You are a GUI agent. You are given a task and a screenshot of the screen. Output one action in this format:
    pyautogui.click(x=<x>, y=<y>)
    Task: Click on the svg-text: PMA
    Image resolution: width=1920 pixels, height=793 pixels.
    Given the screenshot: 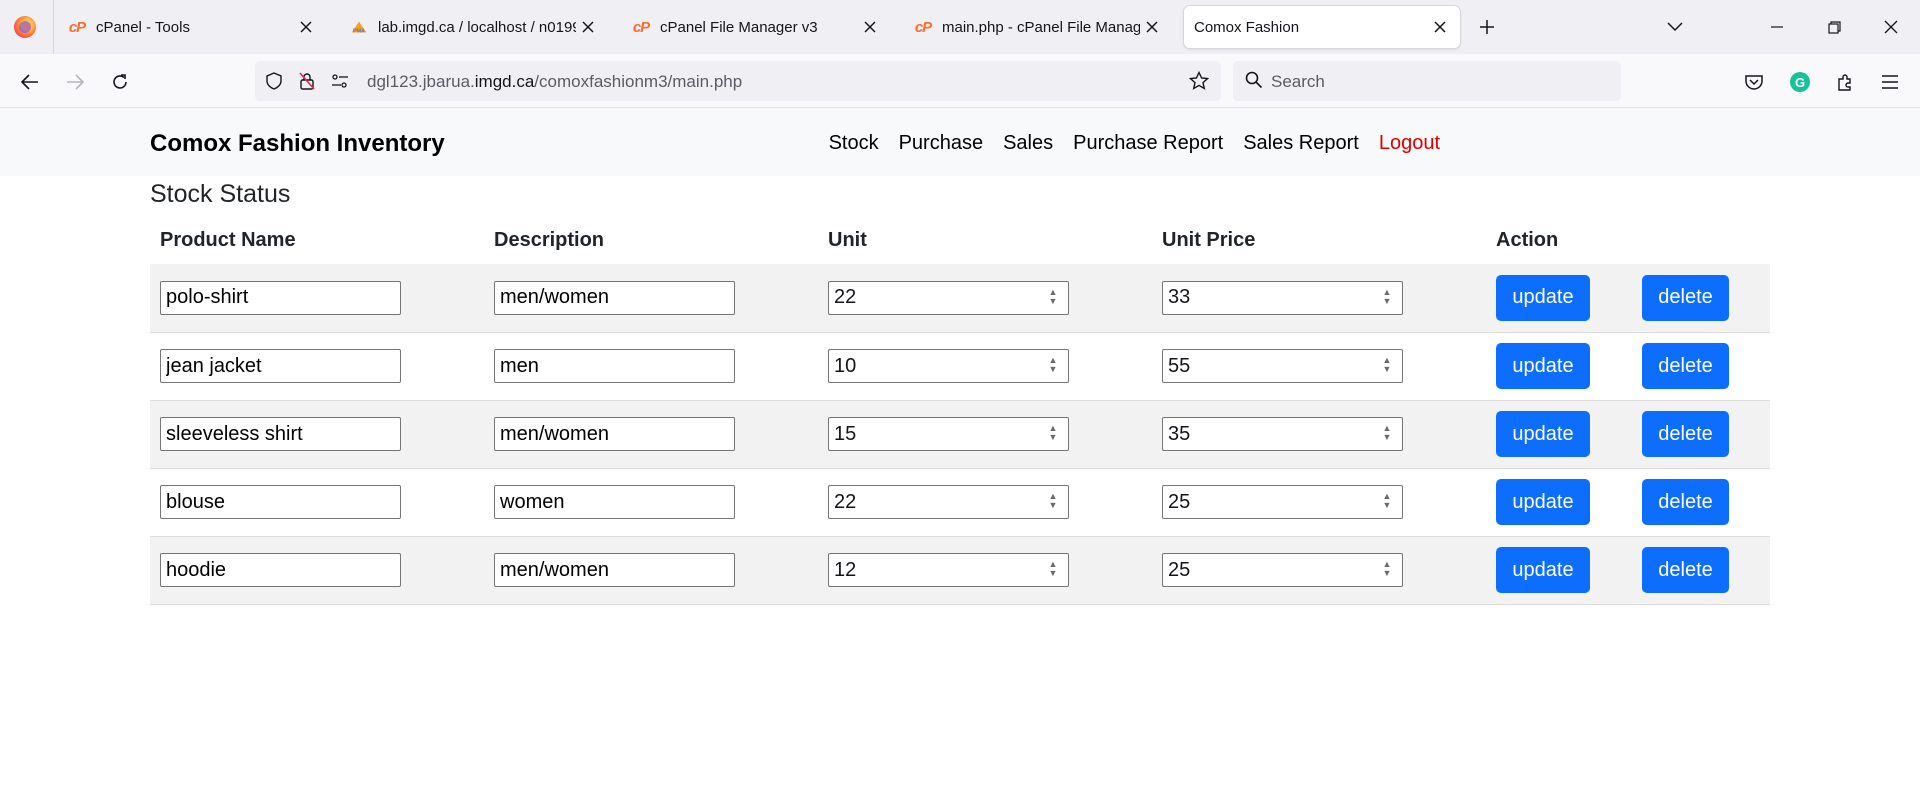 What is the action you would take?
    pyautogui.click(x=359, y=31)
    